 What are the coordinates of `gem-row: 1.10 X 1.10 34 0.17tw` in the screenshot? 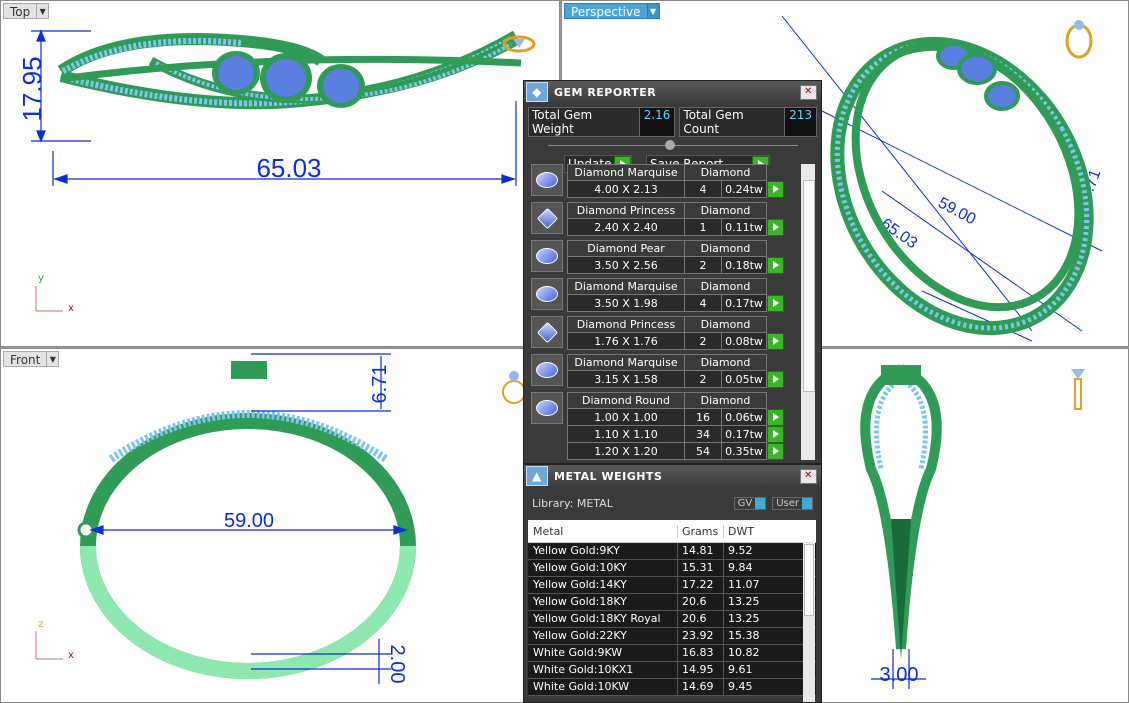 It's located at (676, 434).